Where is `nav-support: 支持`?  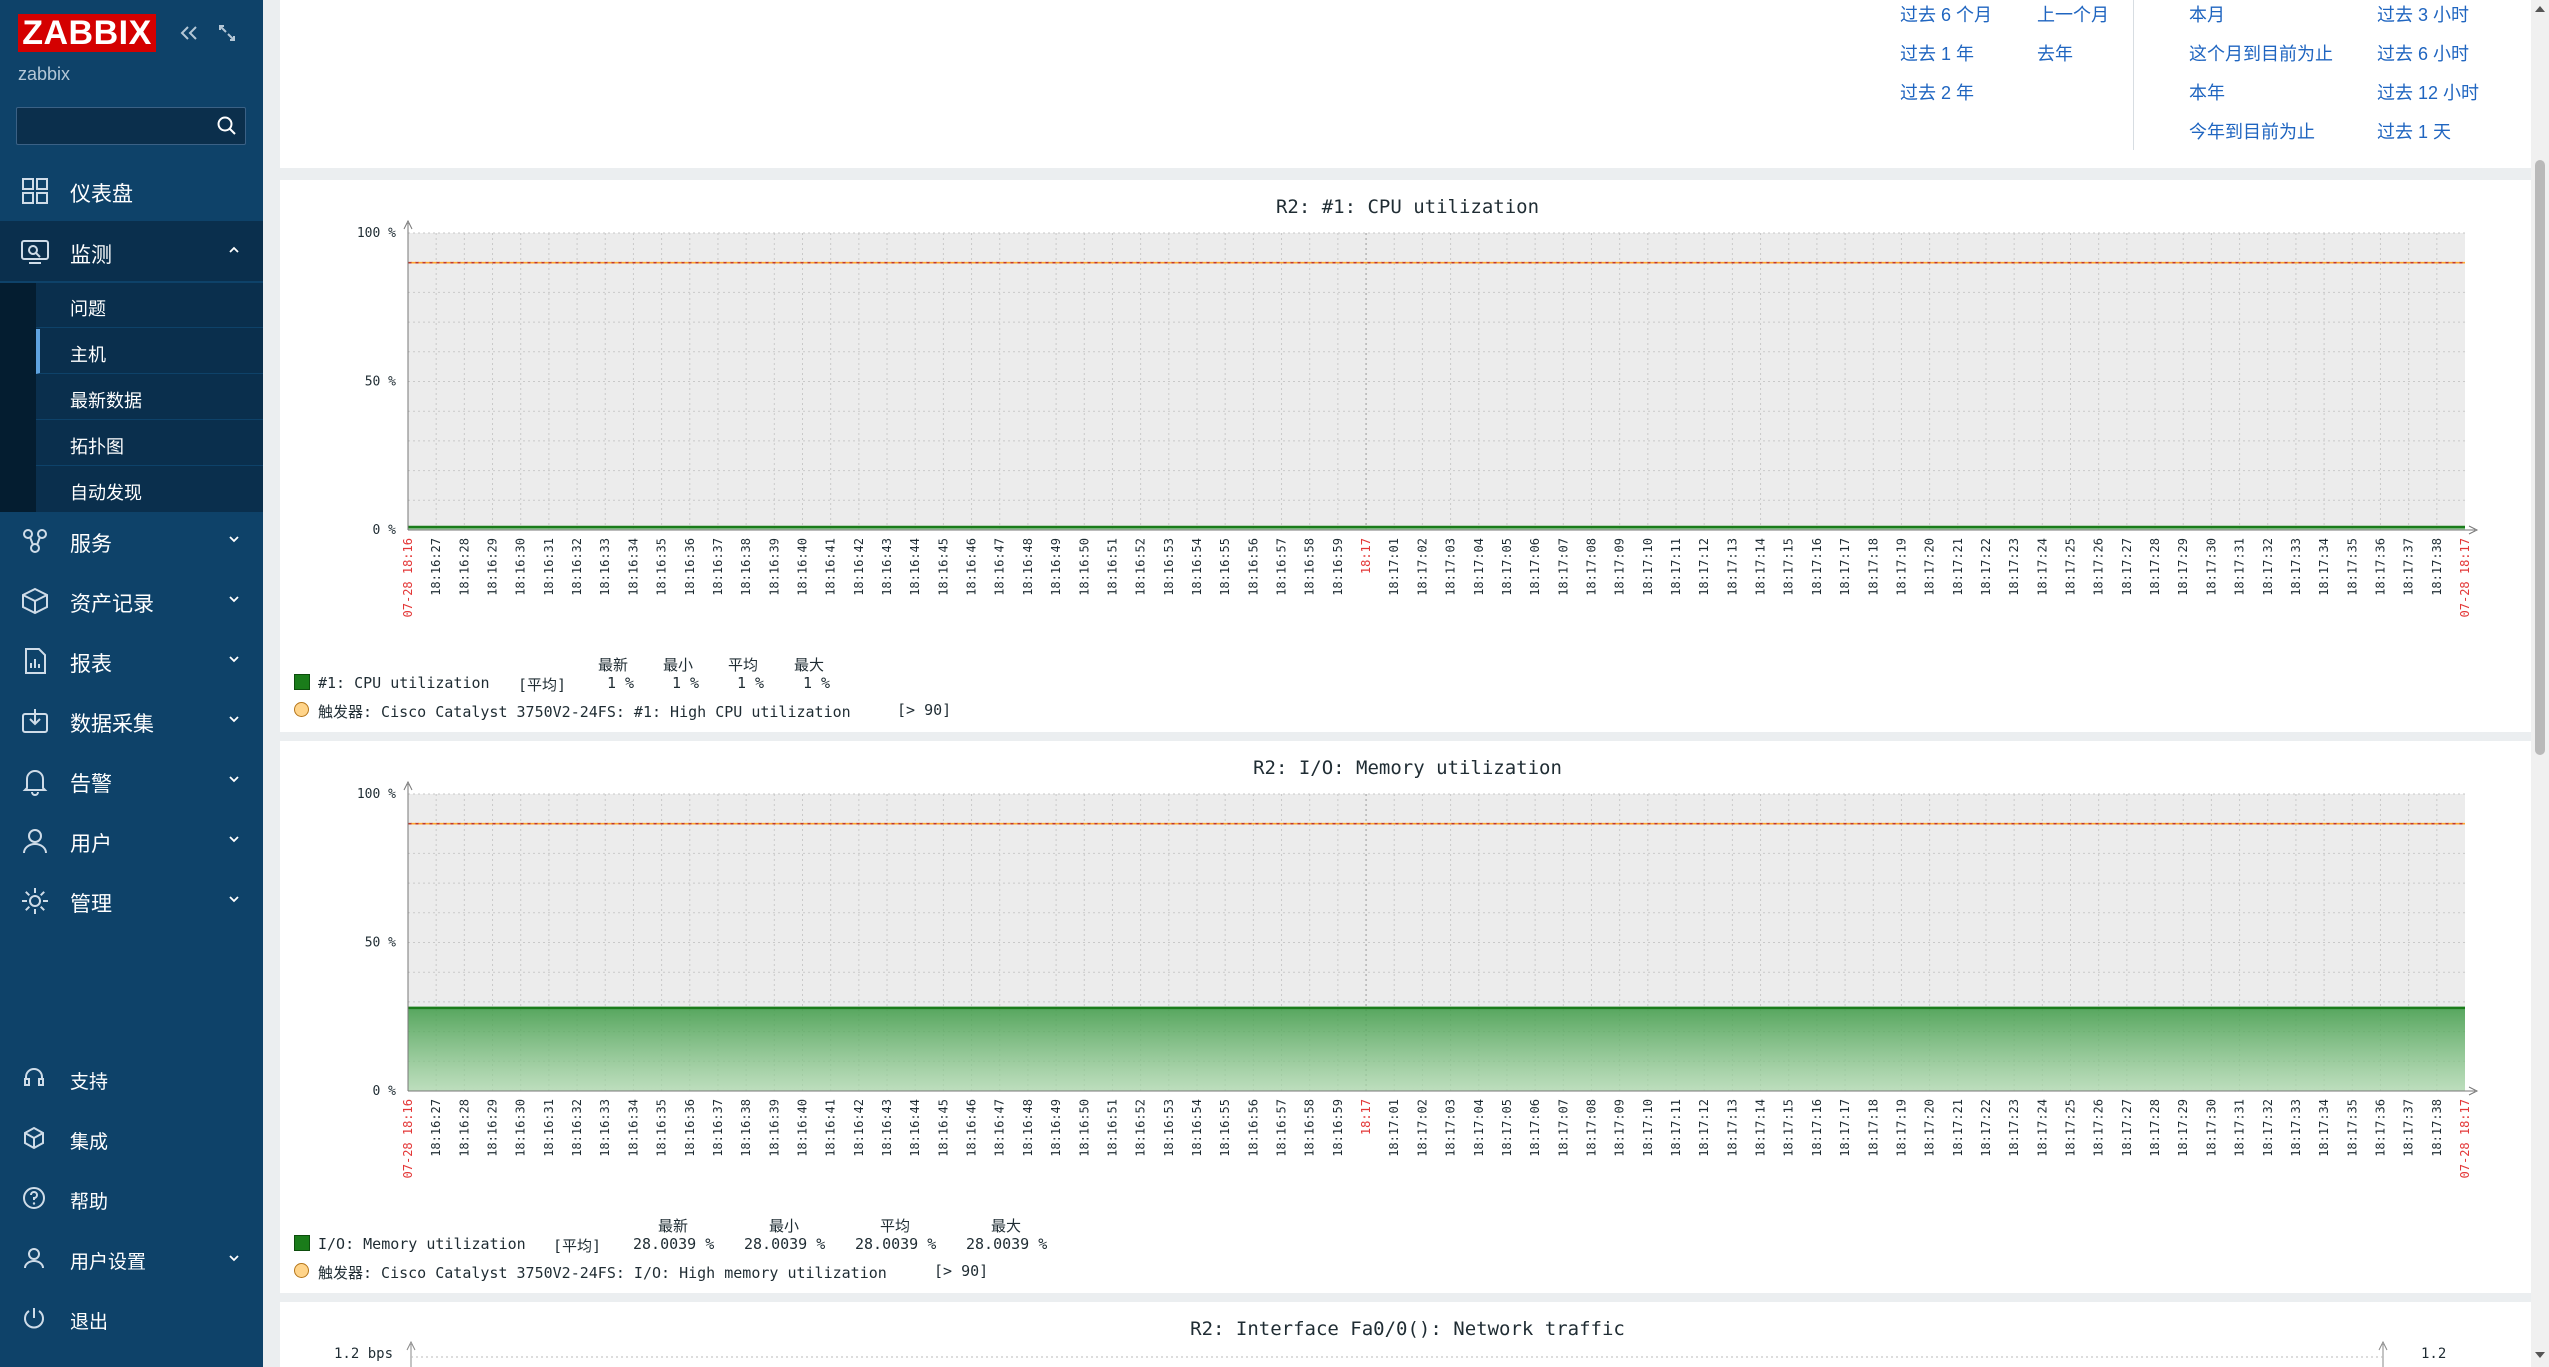 nav-support: 支持 is located at coordinates (131, 1078).